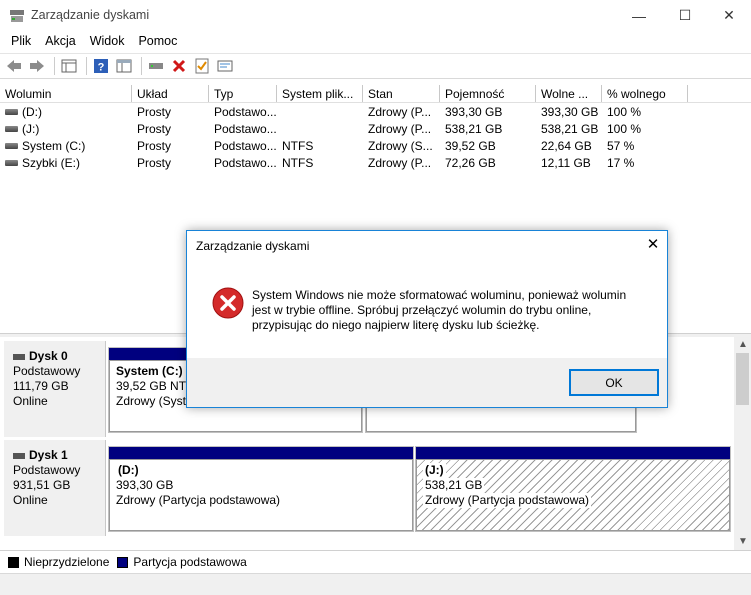 This screenshot has width=751, height=595. Describe the element at coordinates (190, 562) in the screenshot. I see `legend-label: Partycja podstawowa` at that location.